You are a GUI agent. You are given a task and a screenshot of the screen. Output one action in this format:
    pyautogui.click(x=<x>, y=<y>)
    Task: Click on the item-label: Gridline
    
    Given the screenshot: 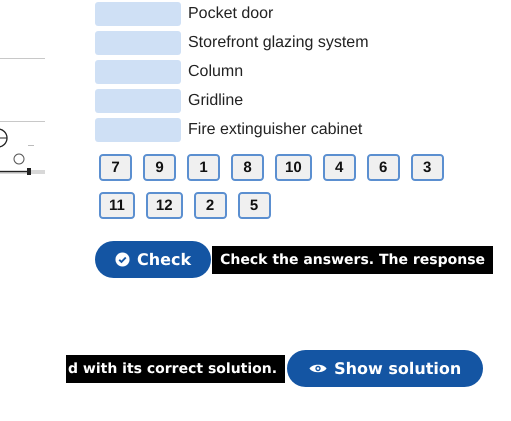 What is the action you would take?
    pyautogui.click(x=216, y=101)
    